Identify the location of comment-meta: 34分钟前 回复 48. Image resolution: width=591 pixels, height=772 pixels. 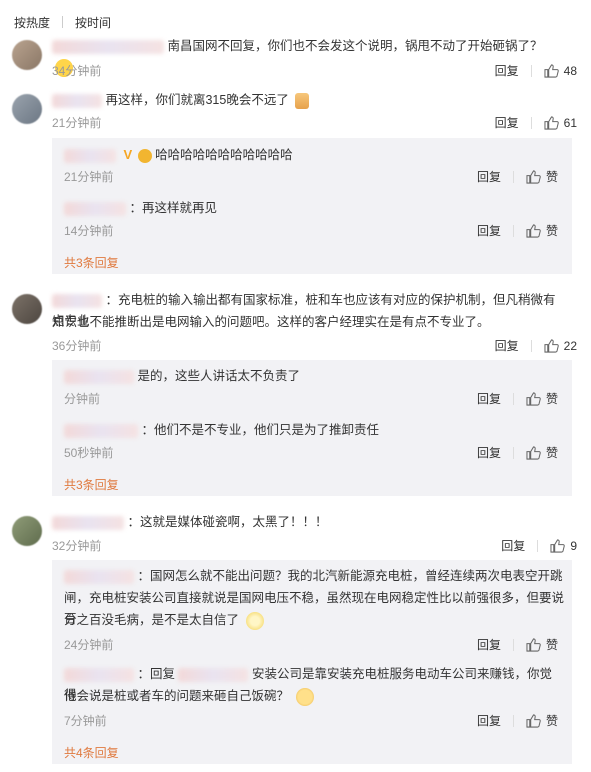
(314, 71).